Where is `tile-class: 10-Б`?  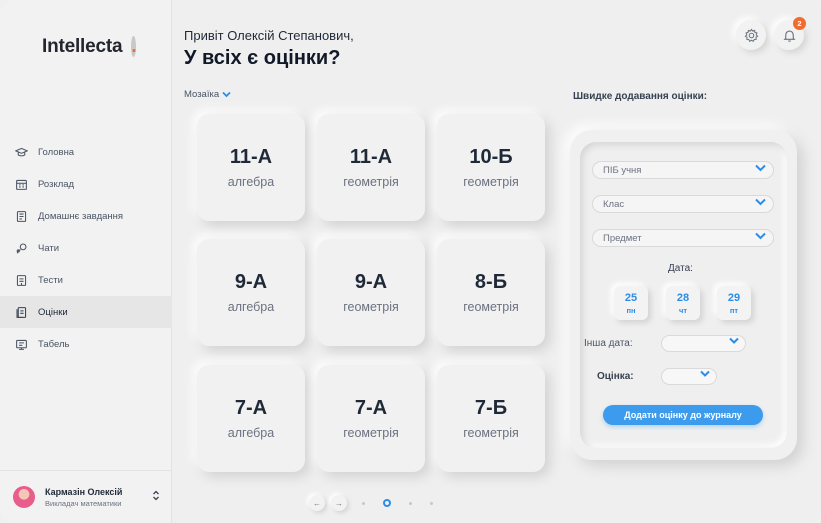 tile-class: 10-Б is located at coordinates (491, 157).